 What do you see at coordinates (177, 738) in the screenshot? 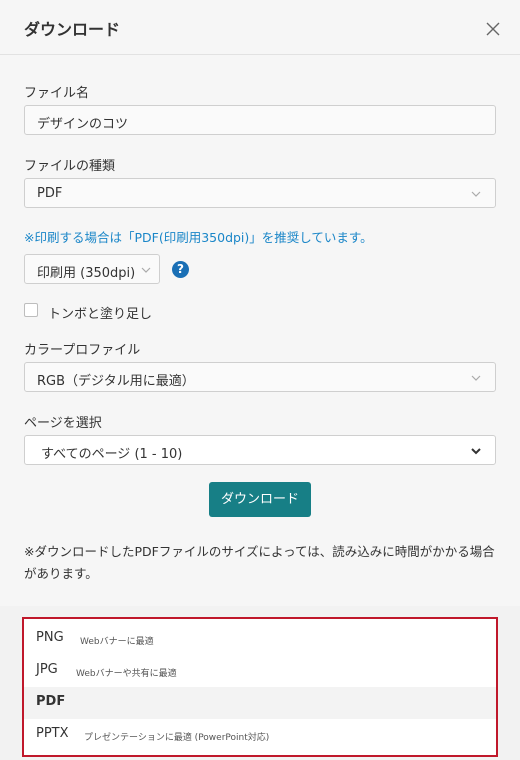
I see `option-description: プレゼンテーションに最適 (PowerPoint対応)` at bounding box center [177, 738].